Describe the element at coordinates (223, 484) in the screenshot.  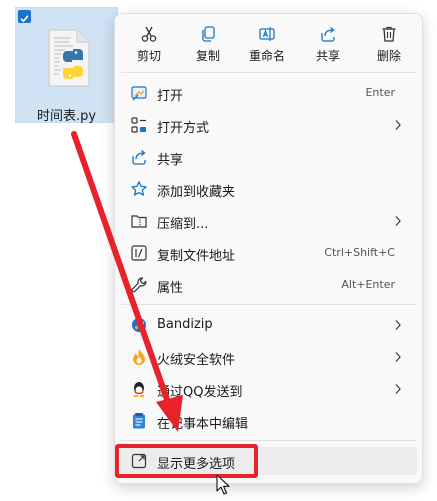
I see `mouse-pointer-icon` at that location.